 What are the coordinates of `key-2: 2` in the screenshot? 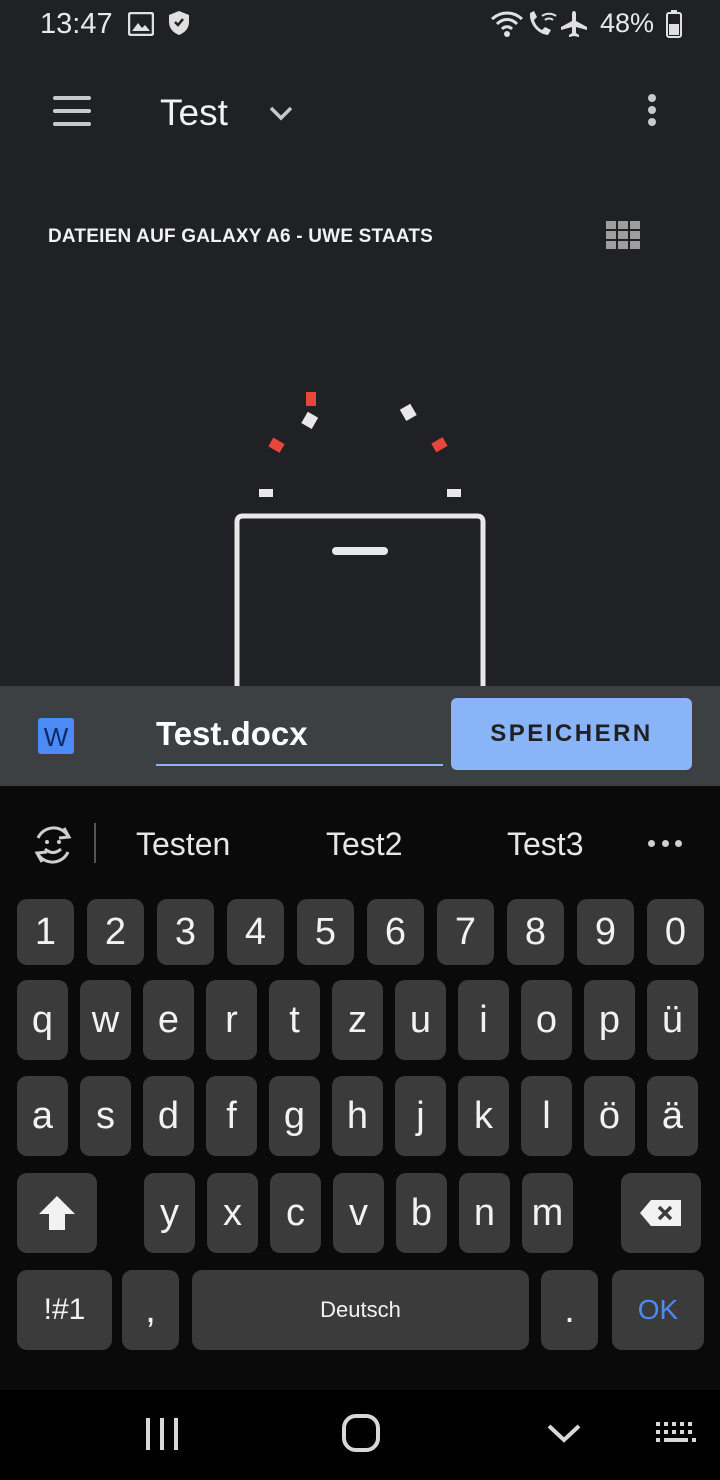 It's located at (115, 932).